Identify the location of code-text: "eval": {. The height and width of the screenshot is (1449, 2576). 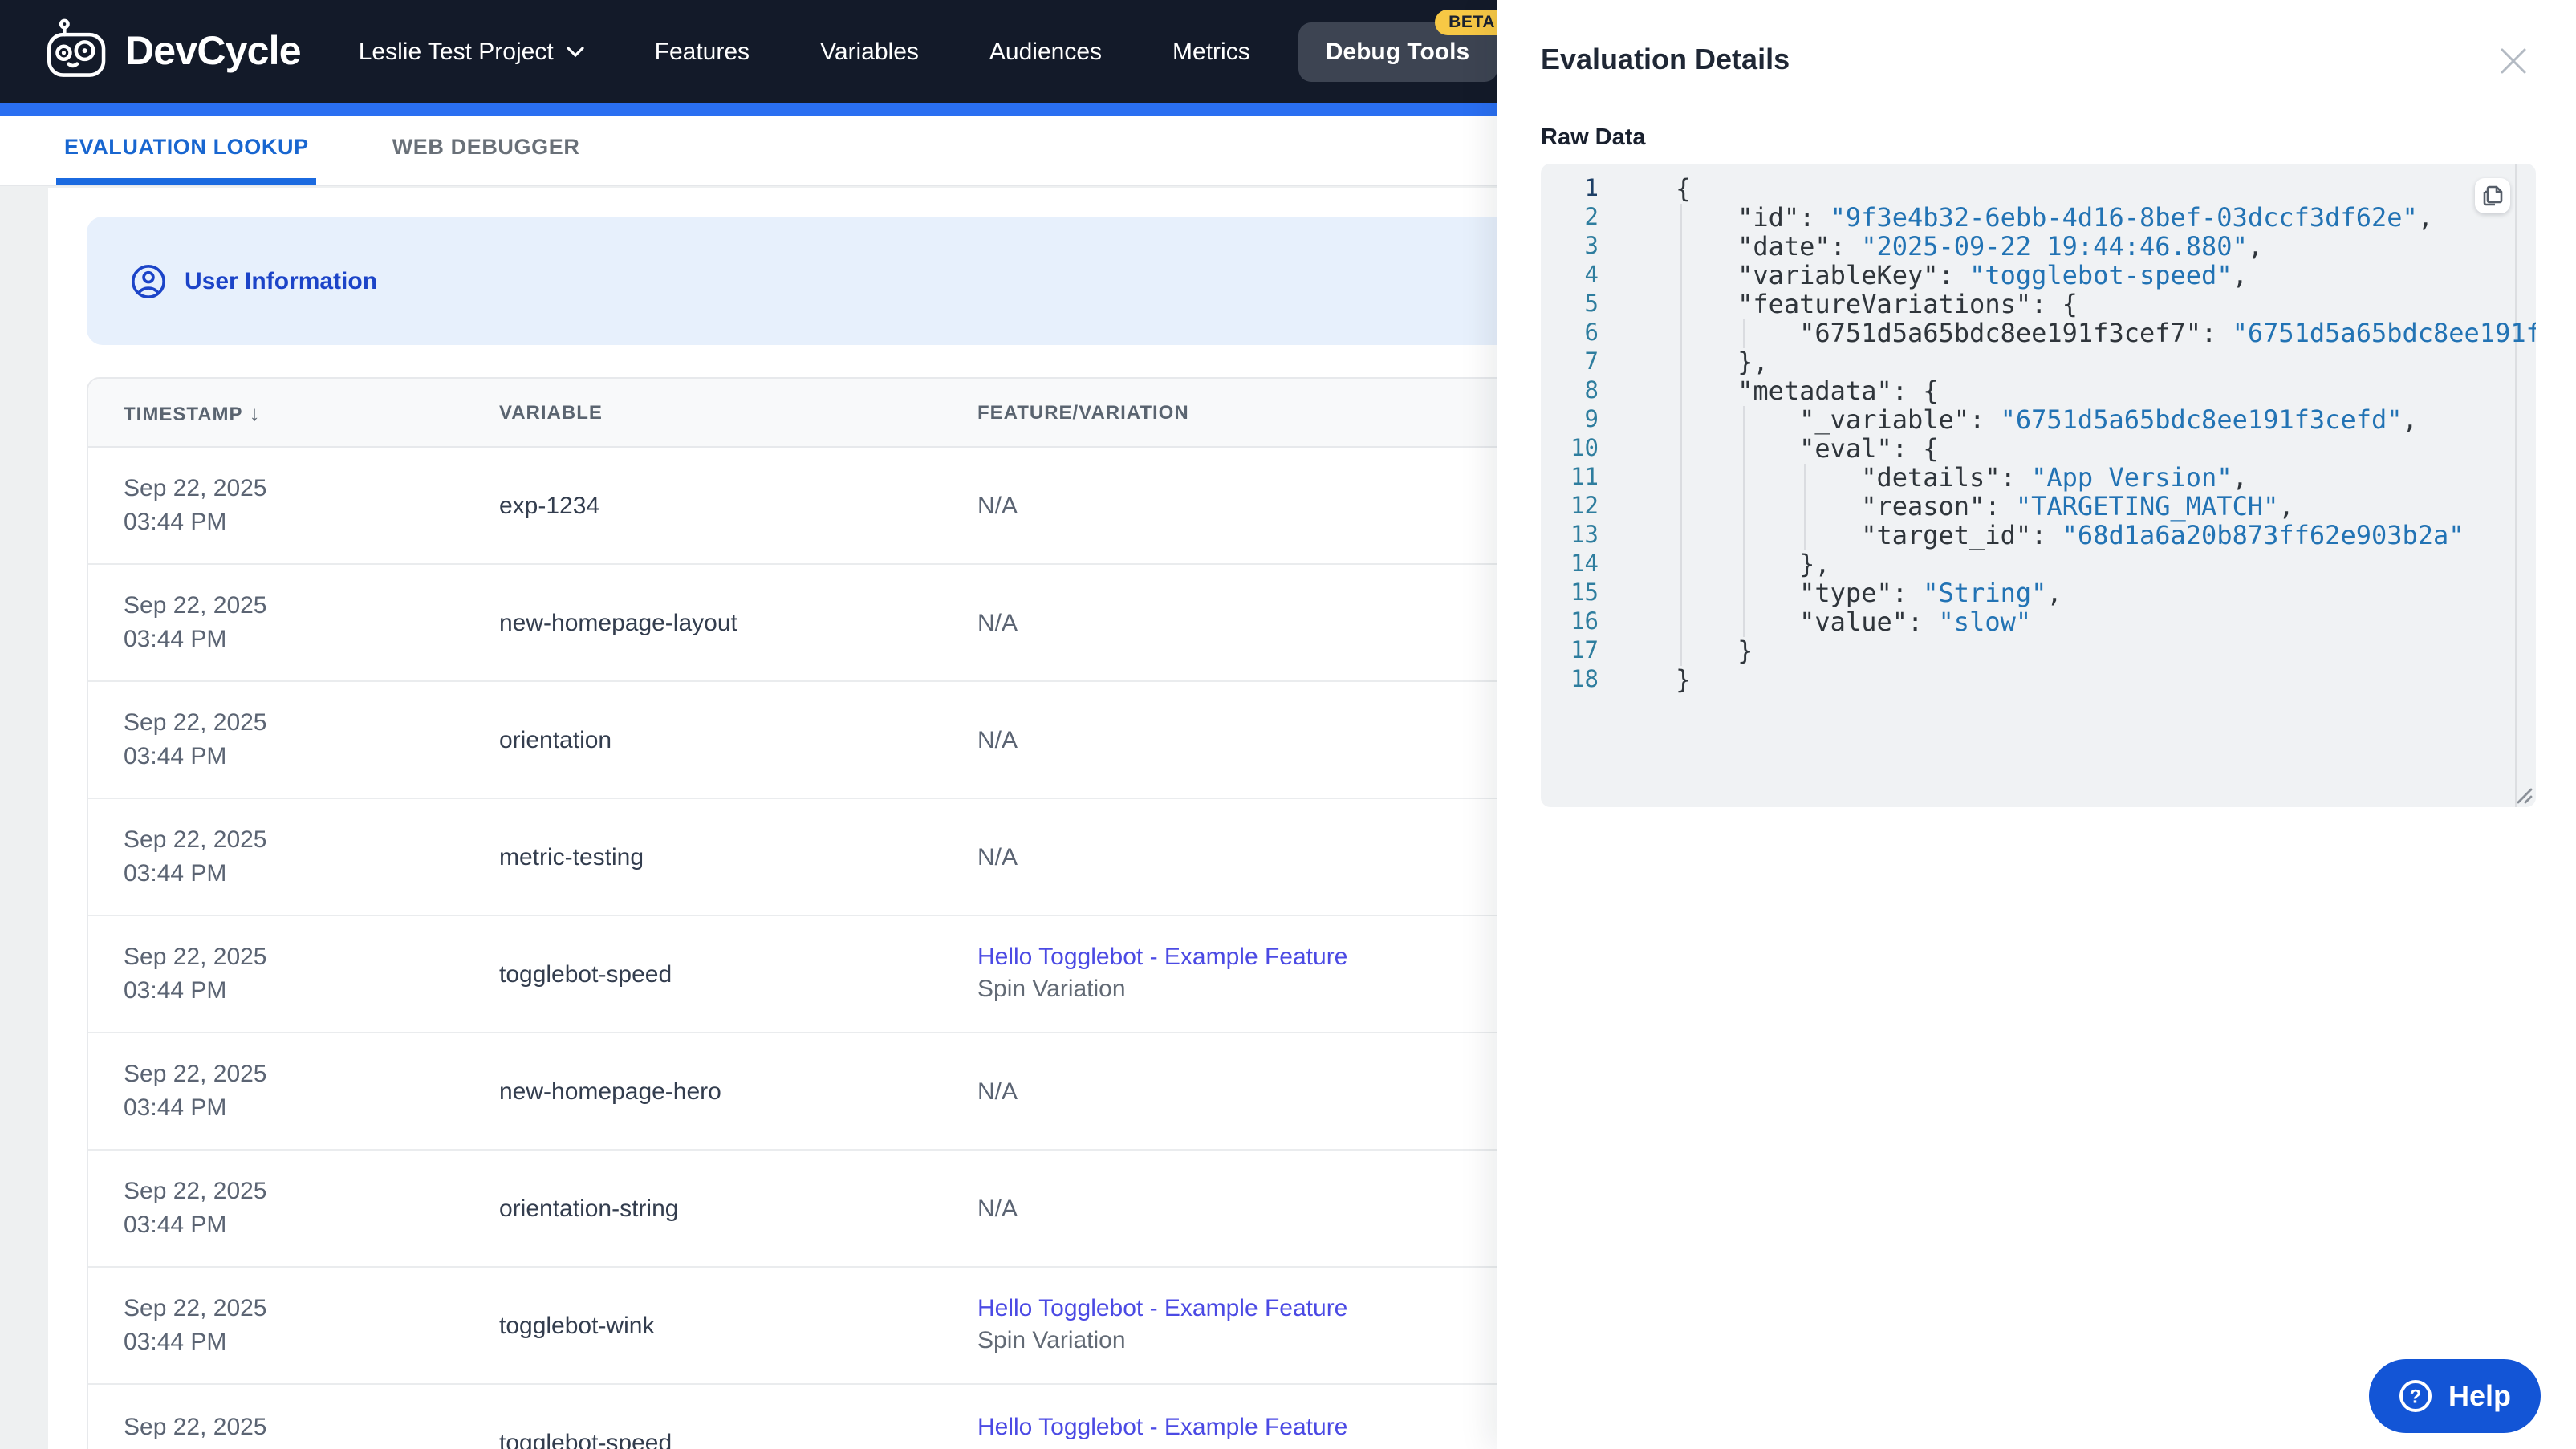
(1869, 448).